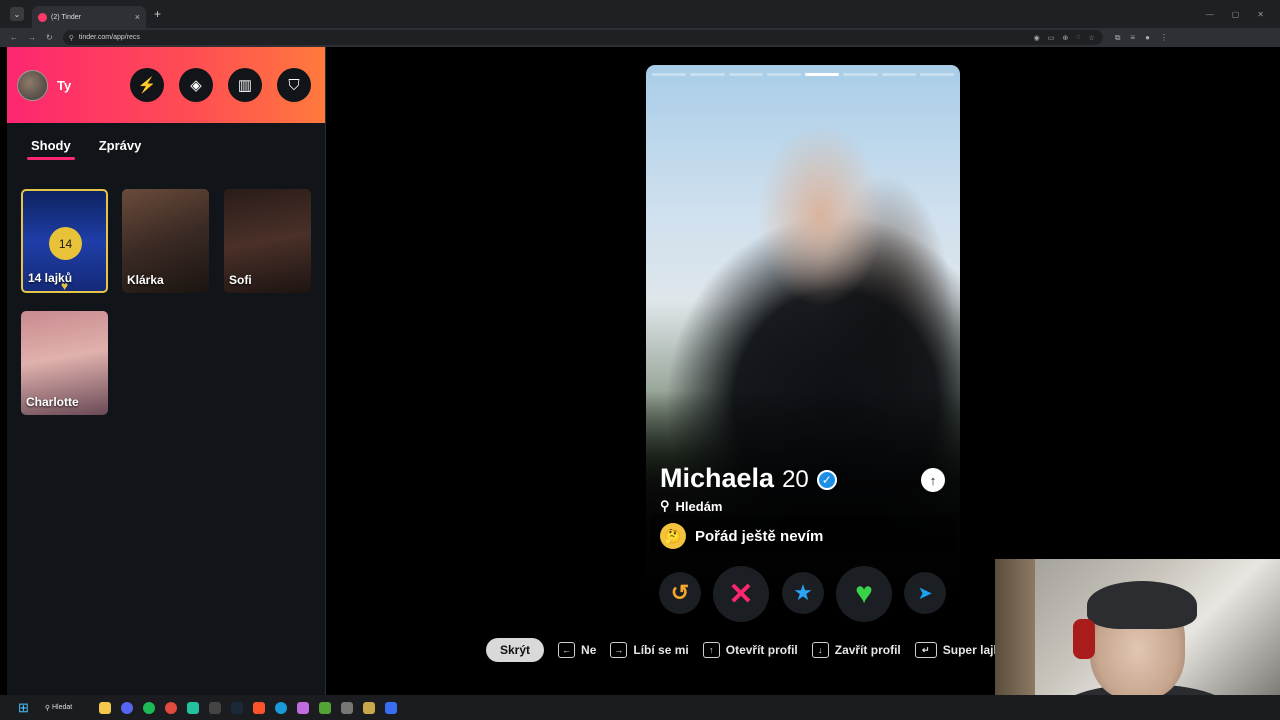 This screenshot has width=1280, height=720. Describe the element at coordinates (14, 37) in the screenshot. I see `back-icon: ←` at that location.